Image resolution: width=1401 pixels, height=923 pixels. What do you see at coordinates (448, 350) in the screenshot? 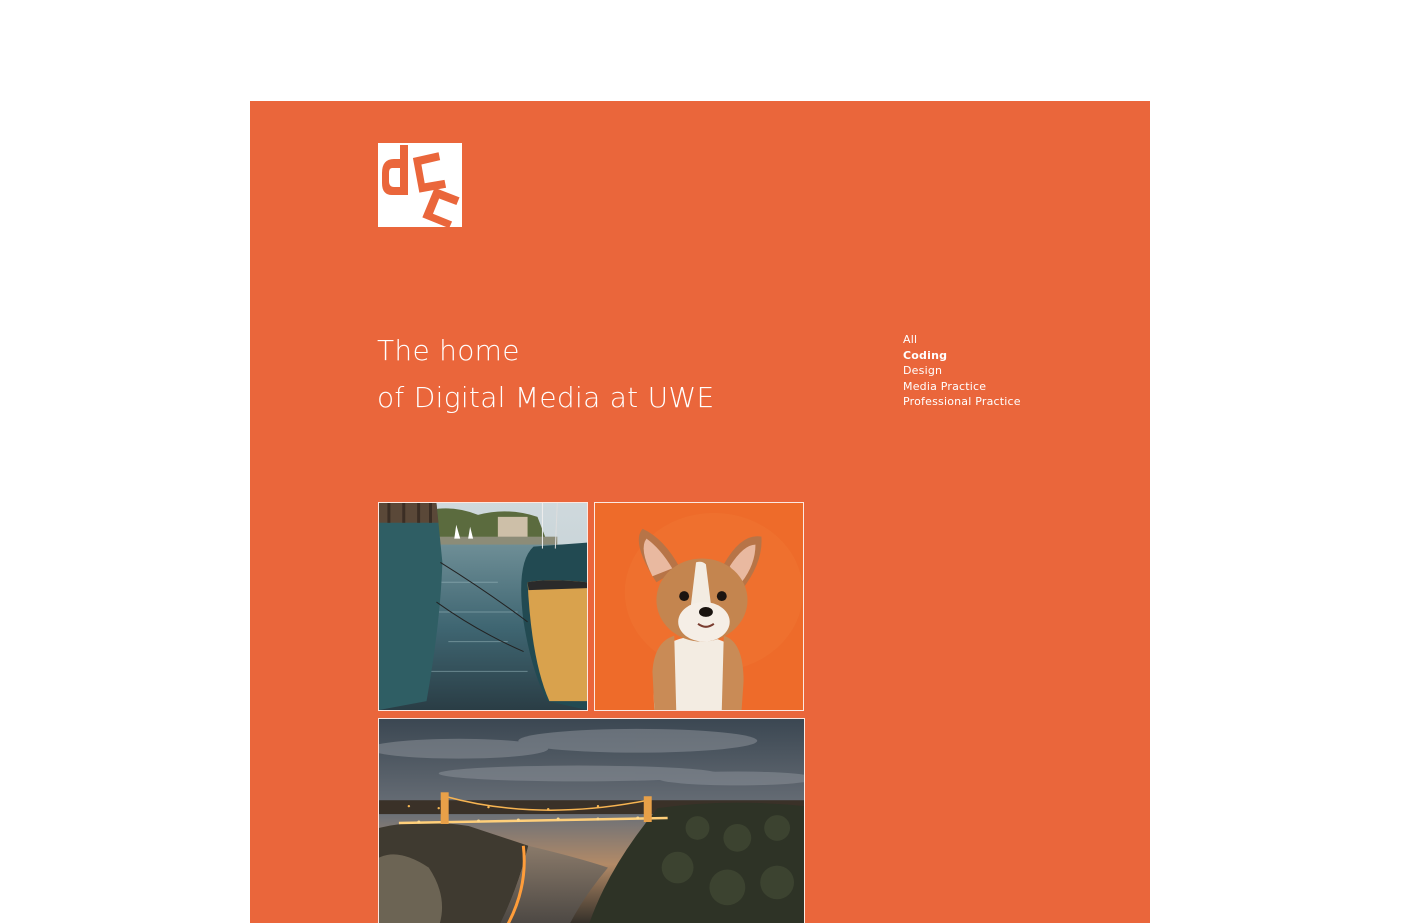
I see `headline-line-1: The home` at bounding box center [448, 350].